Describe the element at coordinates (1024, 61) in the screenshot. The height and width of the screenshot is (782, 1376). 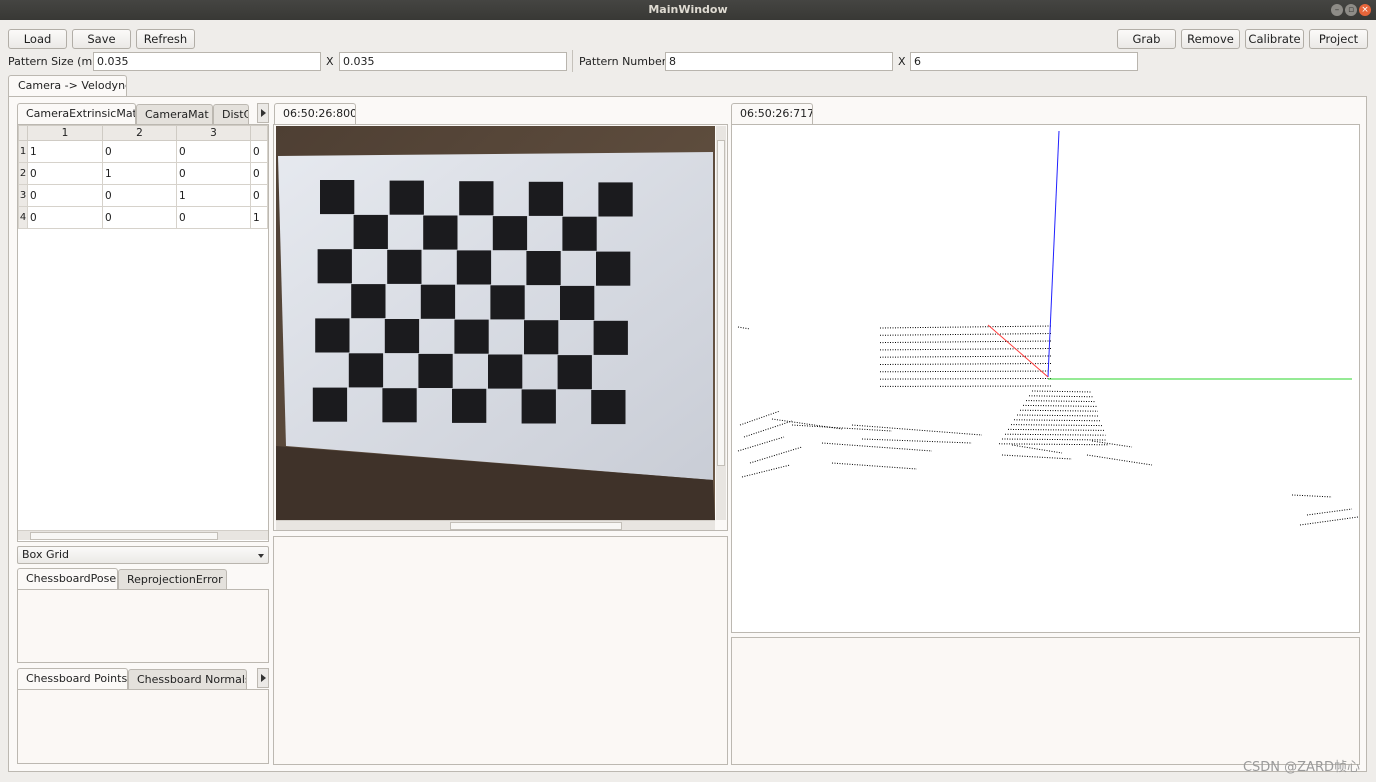
I see `pattern-number-y-input: 6` at that location.